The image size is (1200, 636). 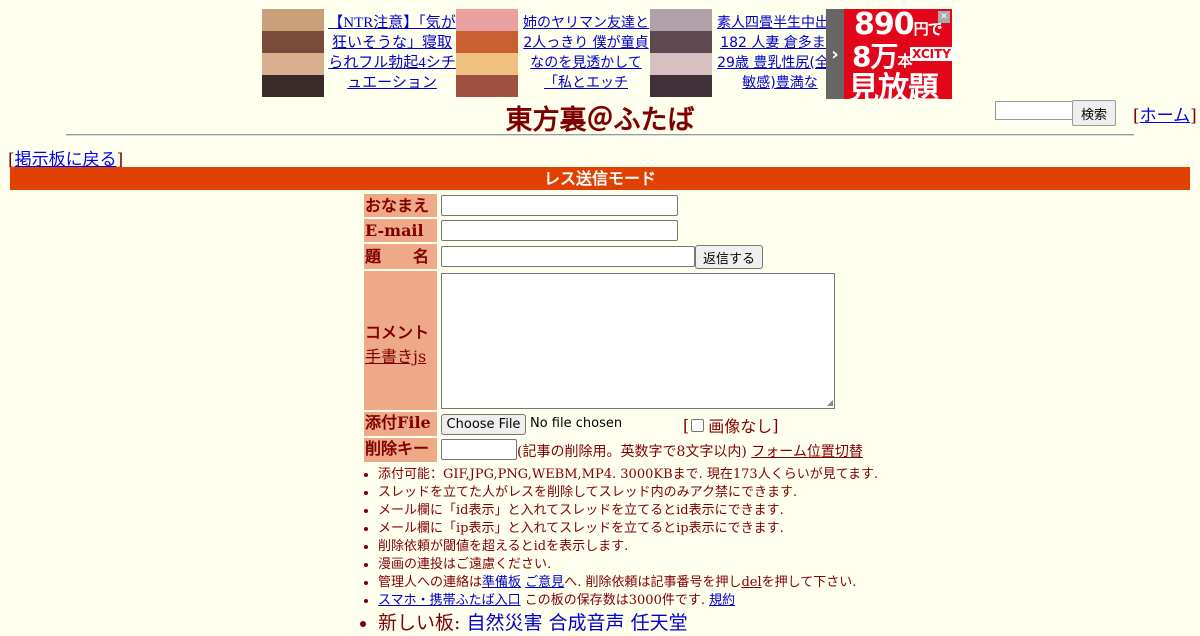 I want to click on file-status-text: No file chosen, so click(x=576, y=423).